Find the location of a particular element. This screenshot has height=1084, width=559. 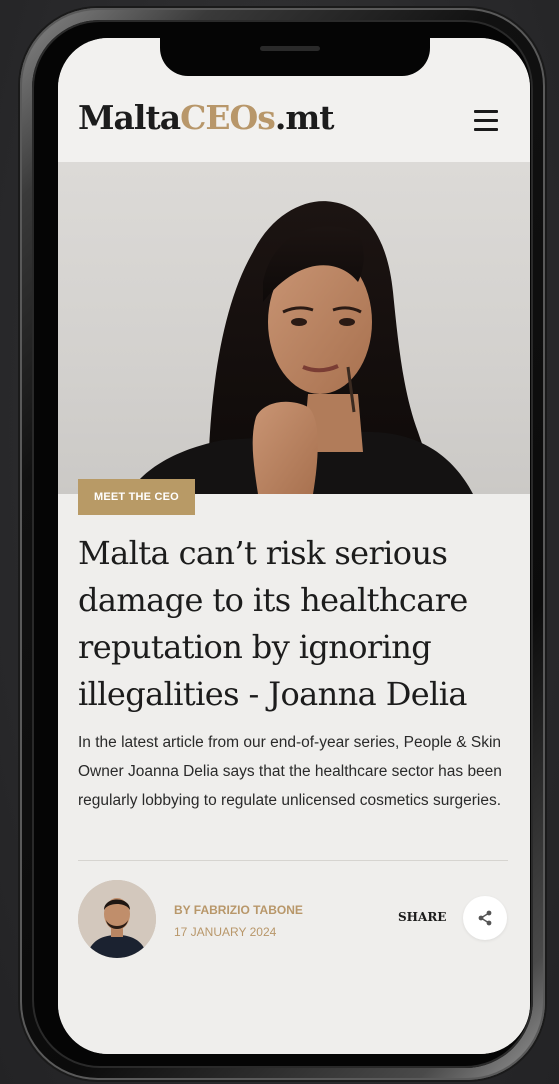

author-avatar is located at coordinates (117, 919).